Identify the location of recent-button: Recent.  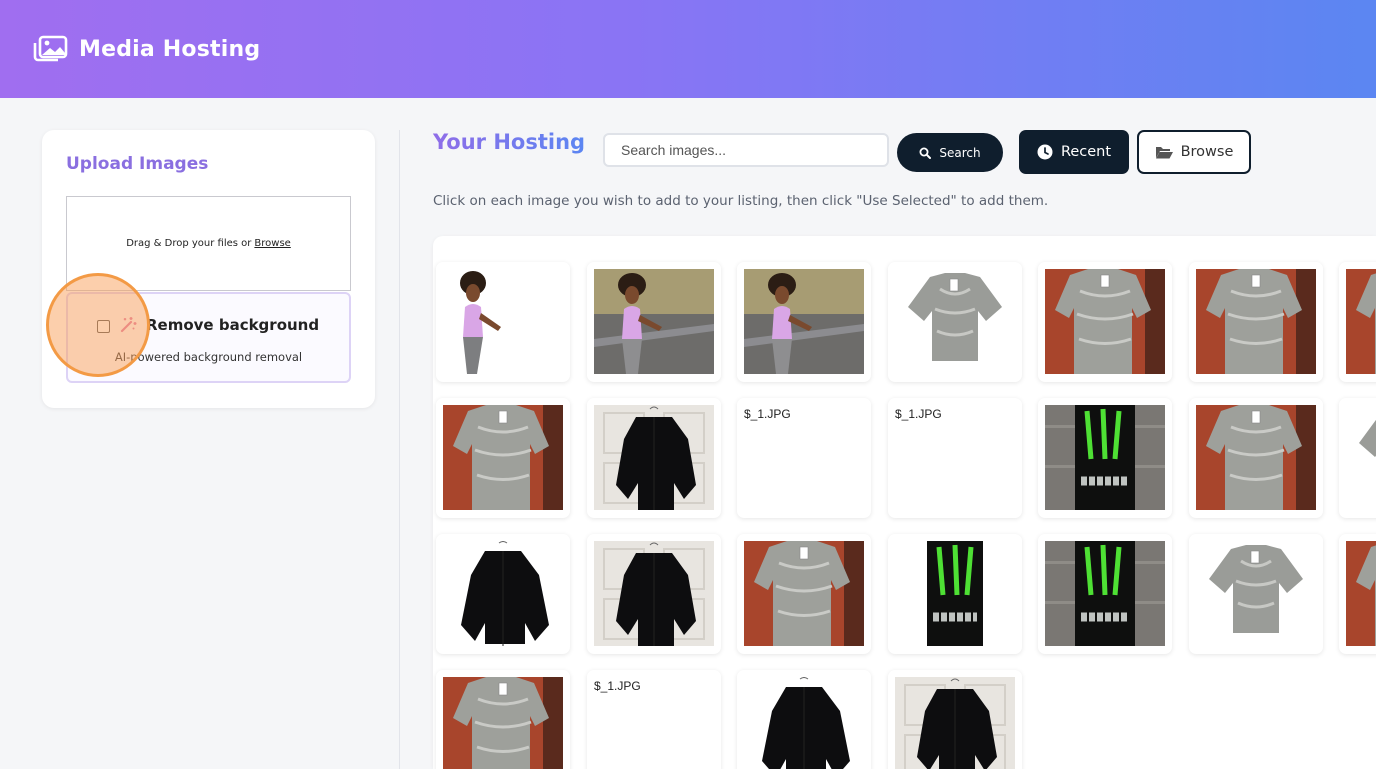
(1074, 152).